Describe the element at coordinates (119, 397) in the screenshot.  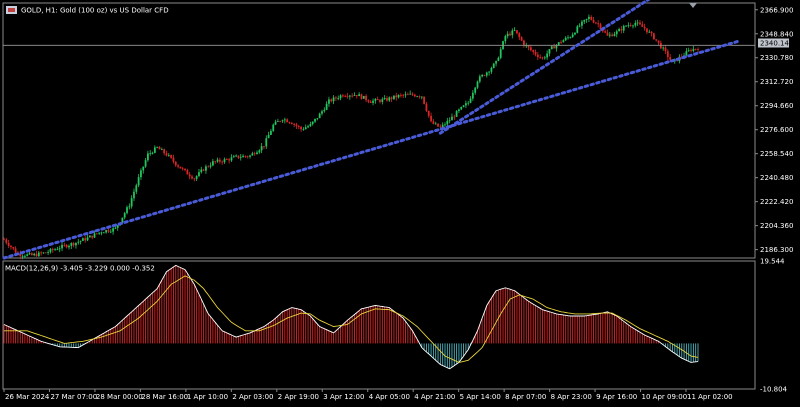
I see `time-tick-label: 28 Mar 00:00` at that location.